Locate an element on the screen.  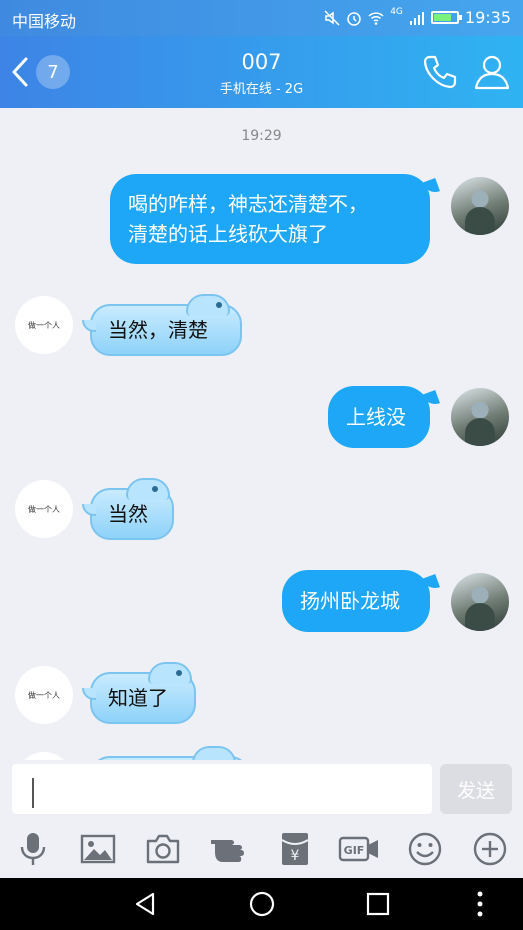
circle-home-icon is located at coordinates (262, 904).